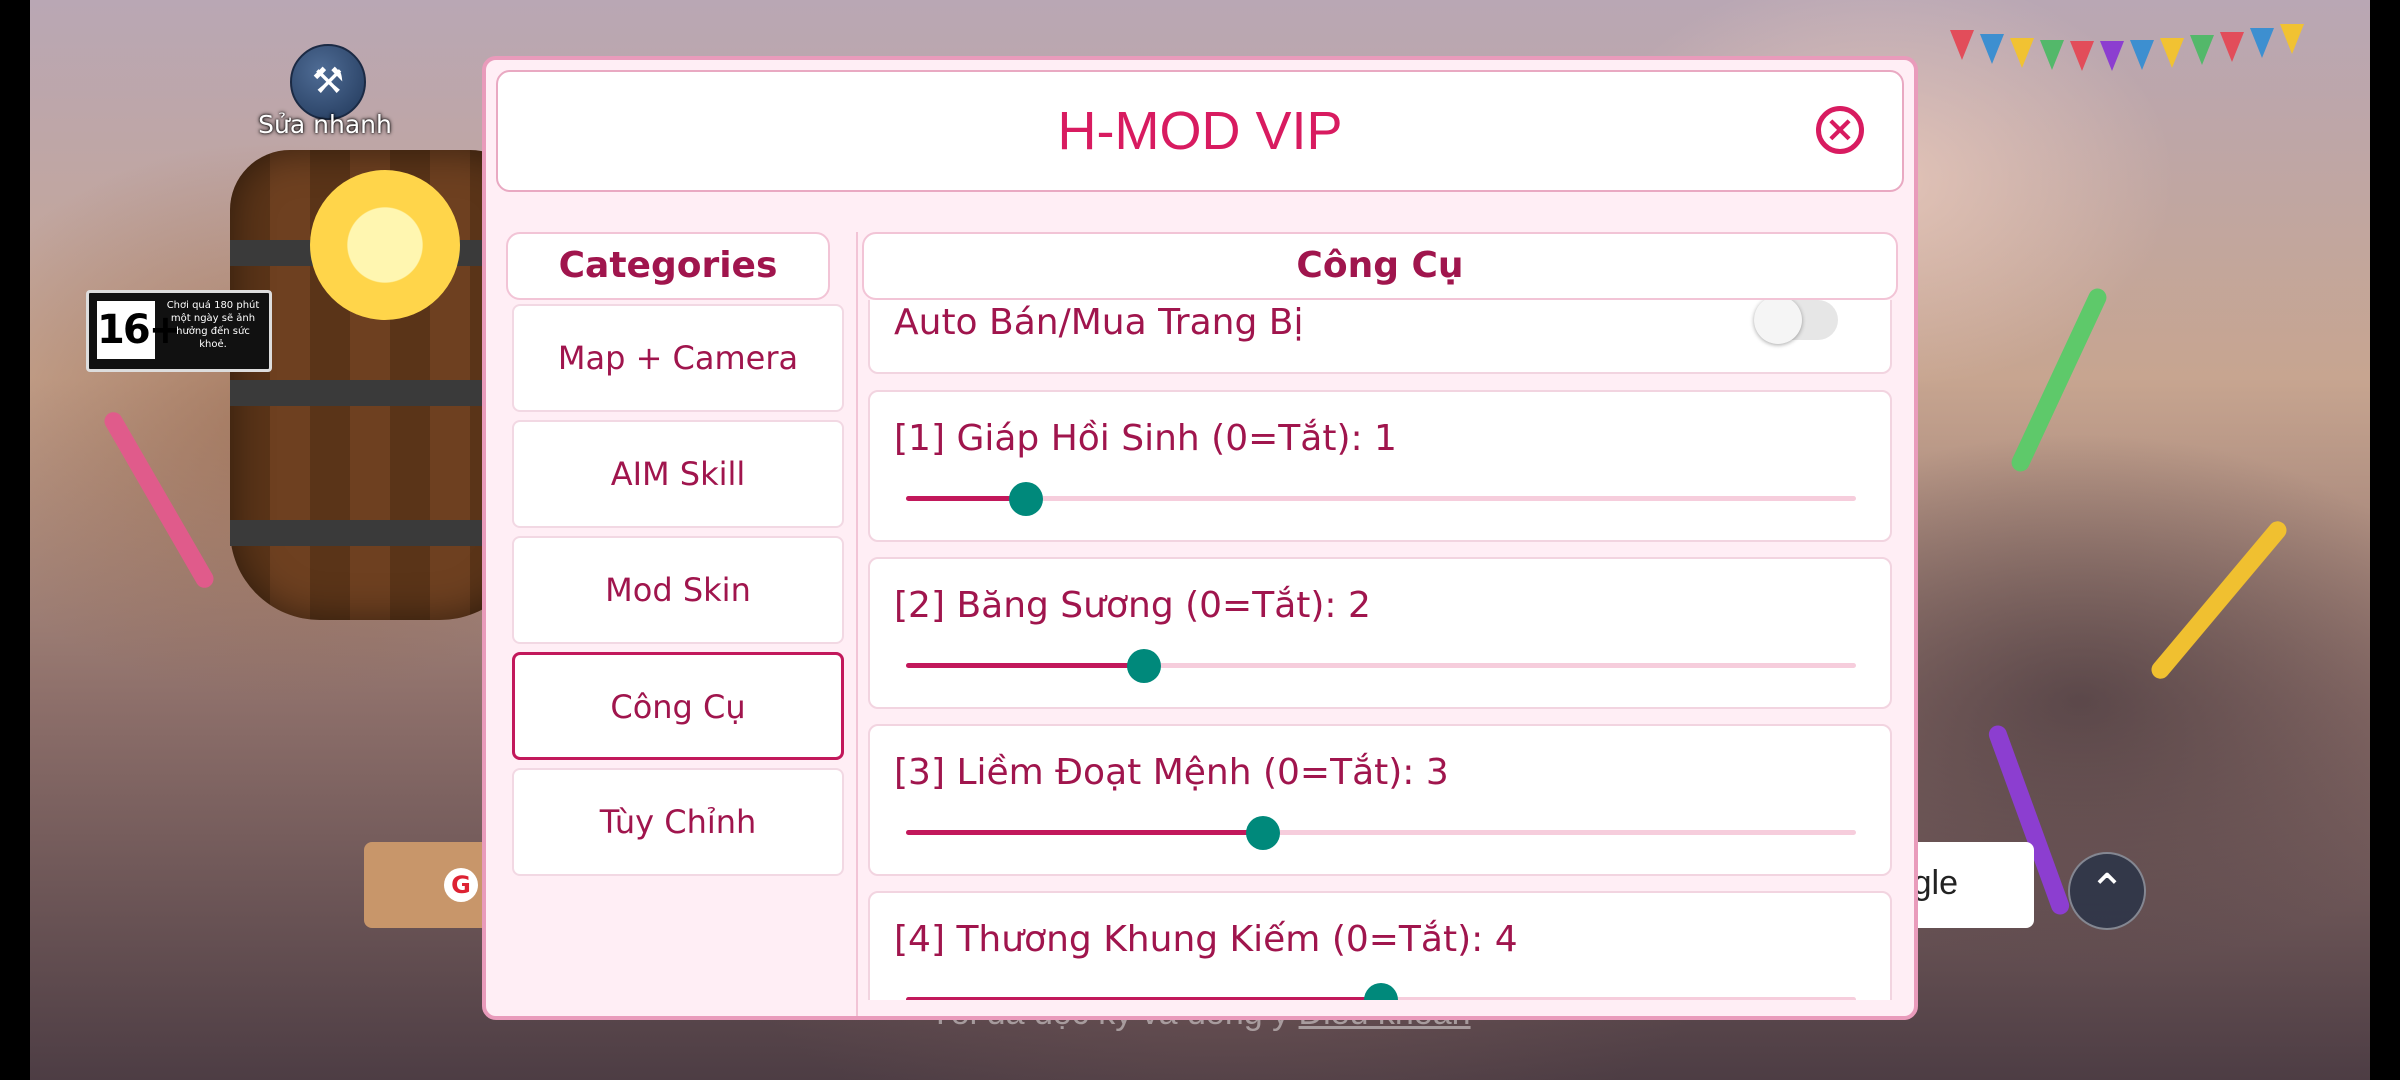 This screenshot has height=1080, width=2400. Describe the element at coordinates (678, 706) in the screenshot. I see `category-cong-cu: Công Cụ` at that location.